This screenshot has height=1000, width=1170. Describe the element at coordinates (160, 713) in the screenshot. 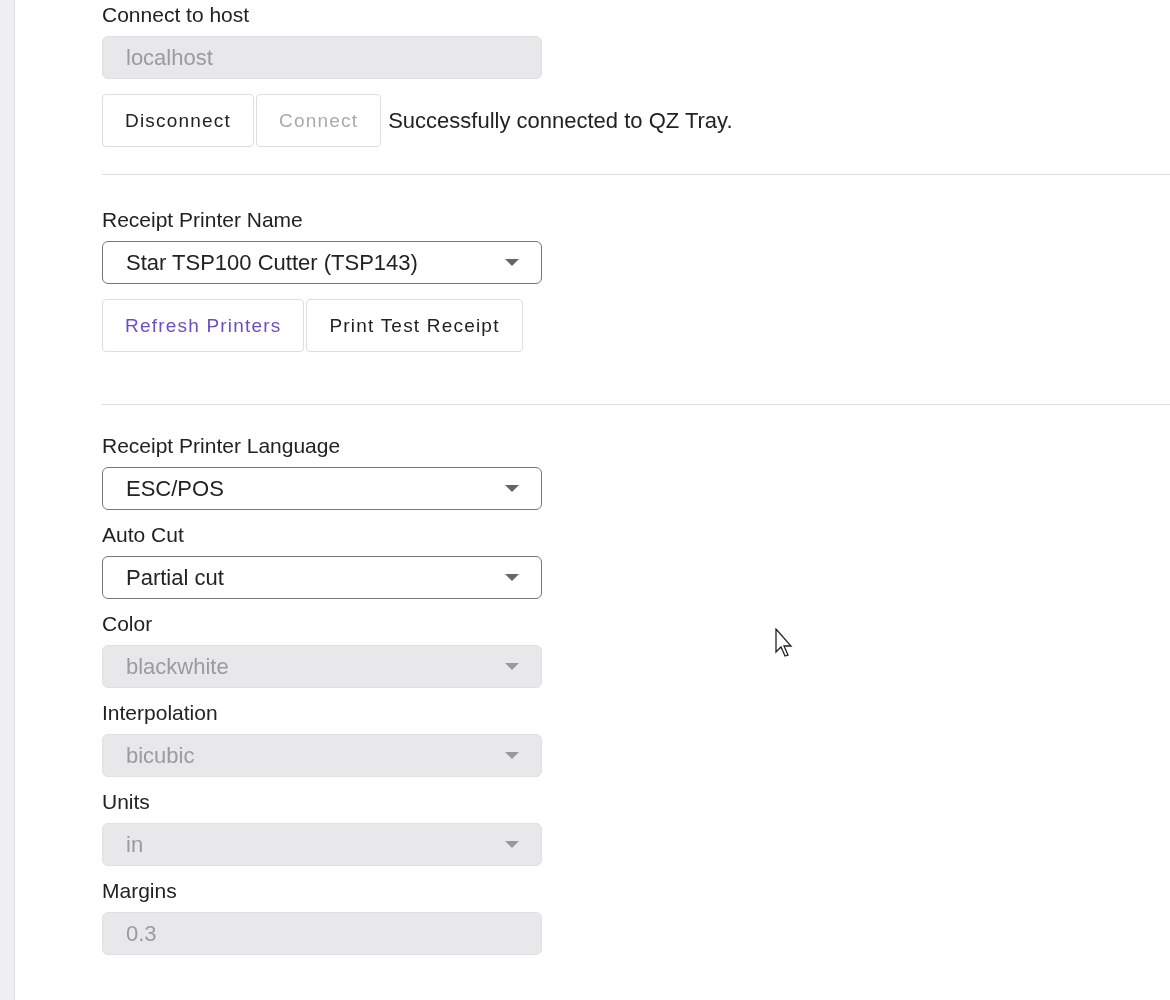

I see `field-label: Interpolation` at that location.